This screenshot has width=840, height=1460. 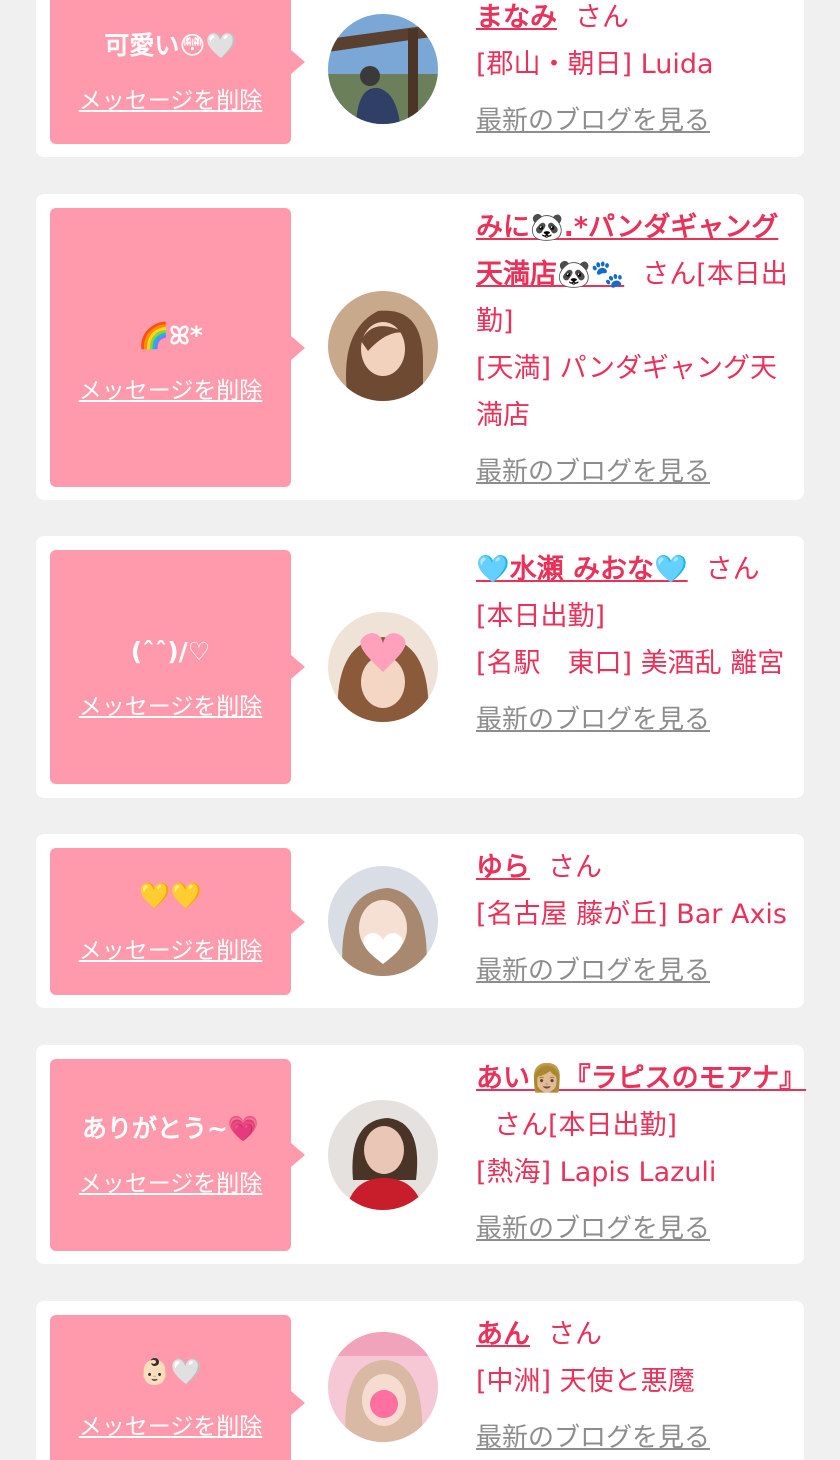 I want to click on shop-label: [名駅 東口] 美酒乱 離宮, so click(x=630, y=663).